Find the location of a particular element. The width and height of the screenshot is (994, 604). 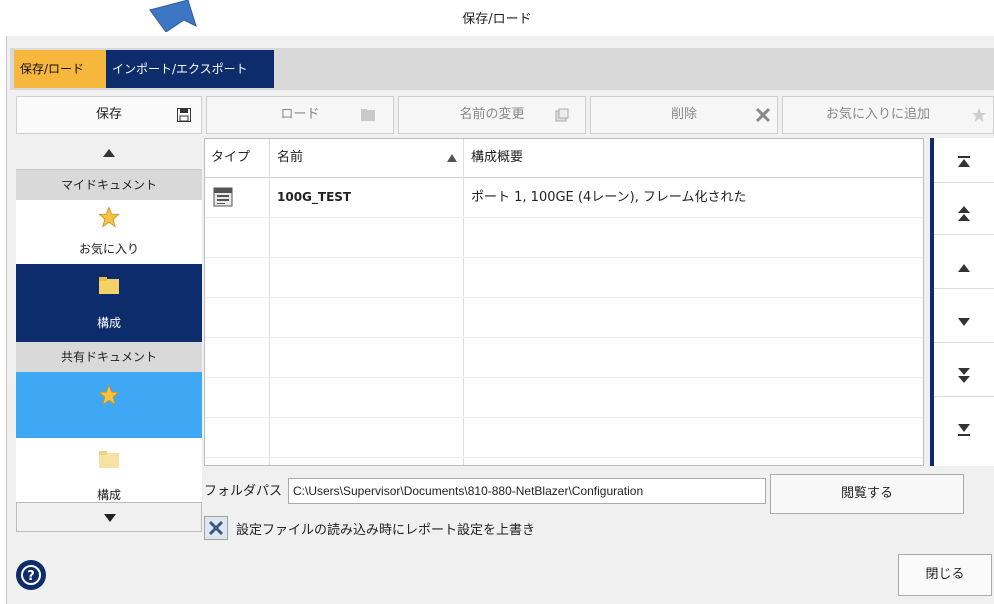

table-header: タイプ 名前 構成概要 is located at coordinates (564, 158).